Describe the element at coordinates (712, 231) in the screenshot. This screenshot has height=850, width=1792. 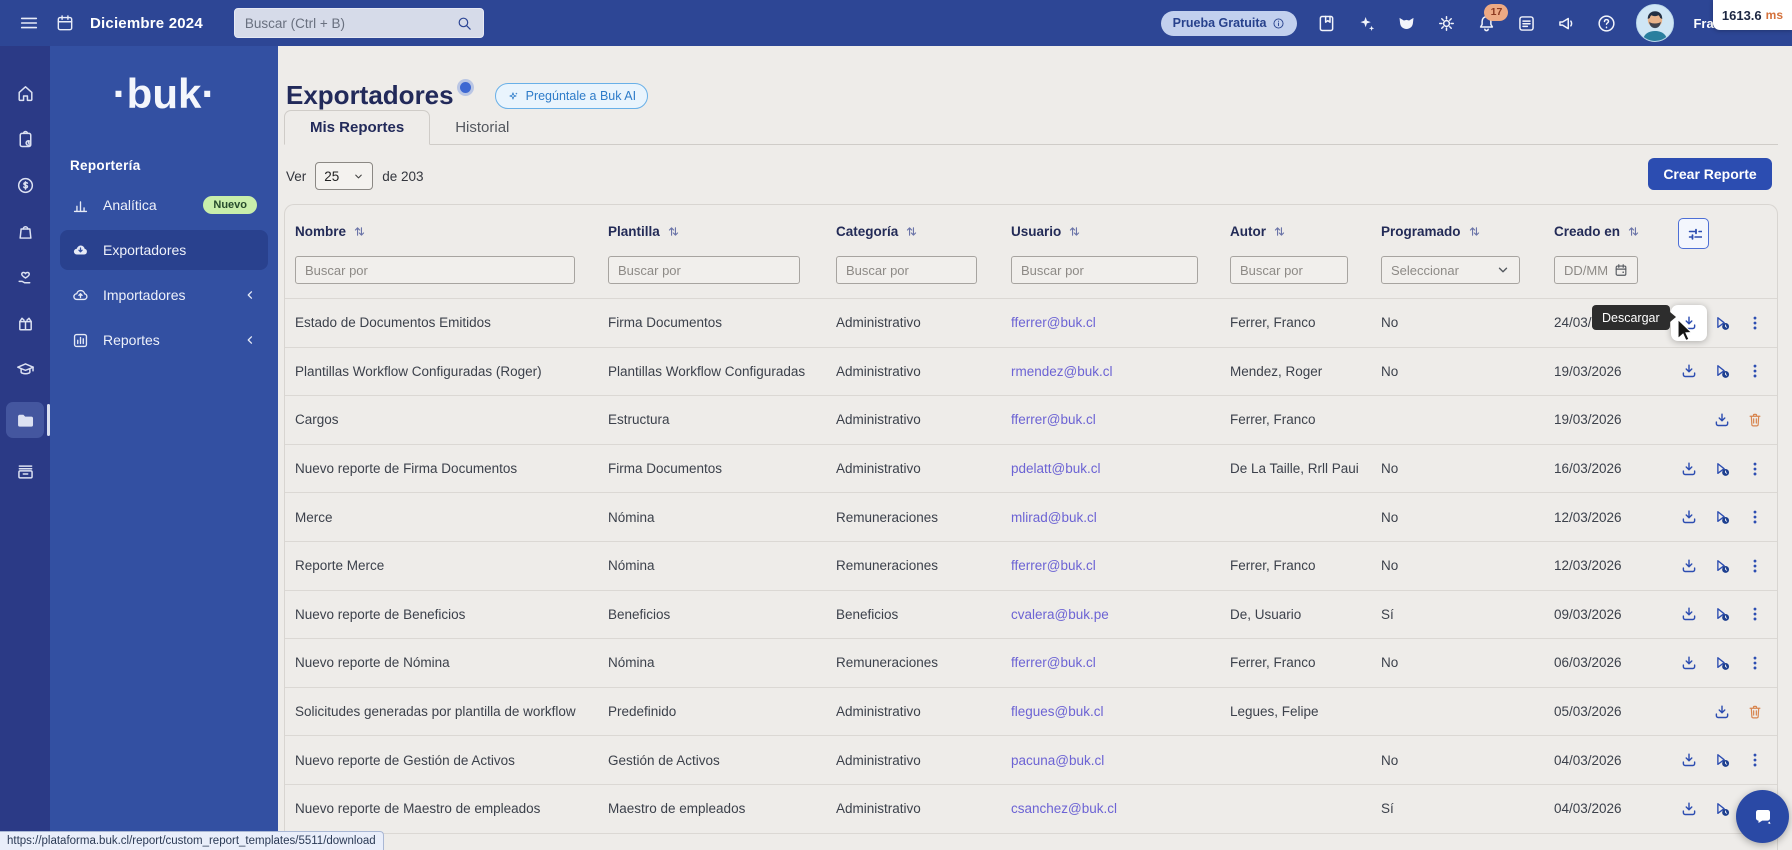
I see `column-header-plantilla: Plantilla` at that location.